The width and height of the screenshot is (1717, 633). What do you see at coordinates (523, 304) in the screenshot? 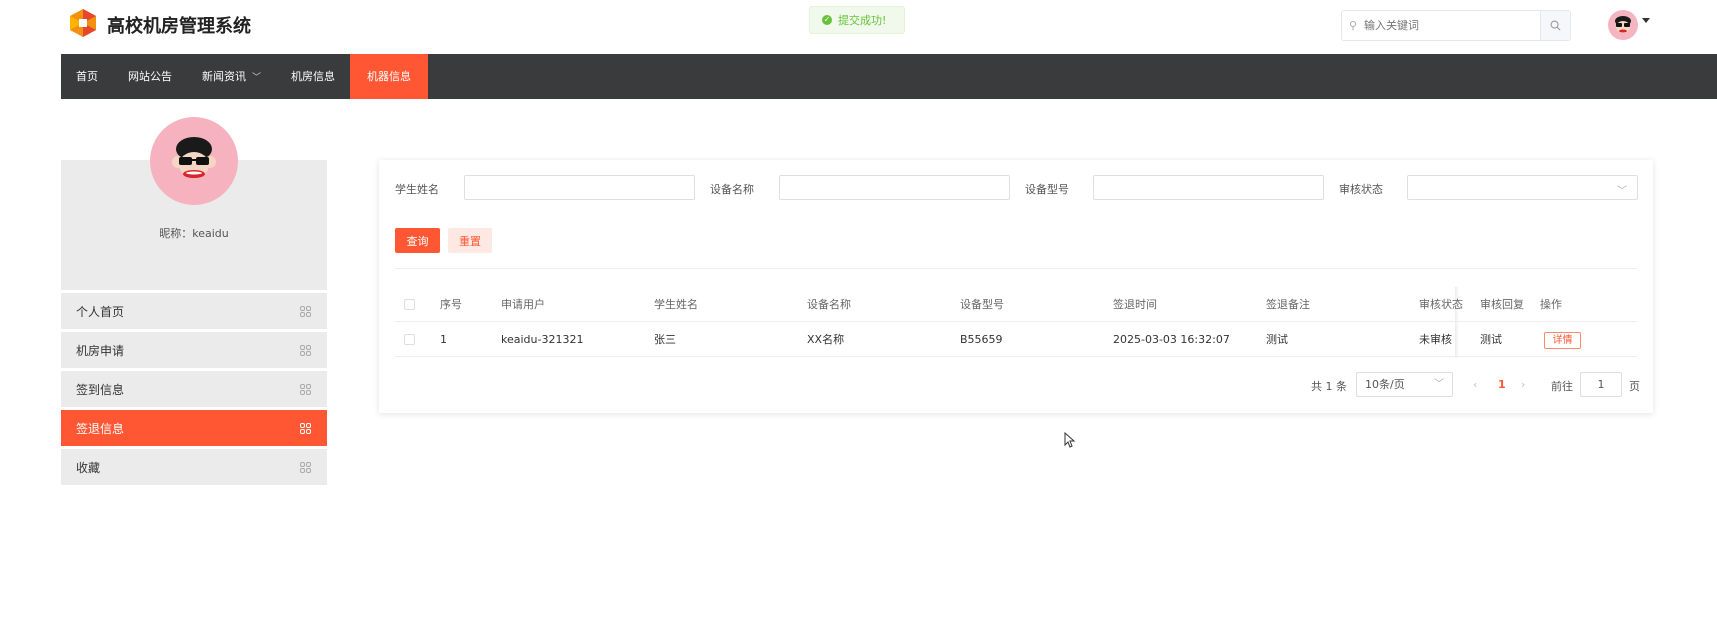
I see `column-header: 申请用户` at bounding box center [523, 304].